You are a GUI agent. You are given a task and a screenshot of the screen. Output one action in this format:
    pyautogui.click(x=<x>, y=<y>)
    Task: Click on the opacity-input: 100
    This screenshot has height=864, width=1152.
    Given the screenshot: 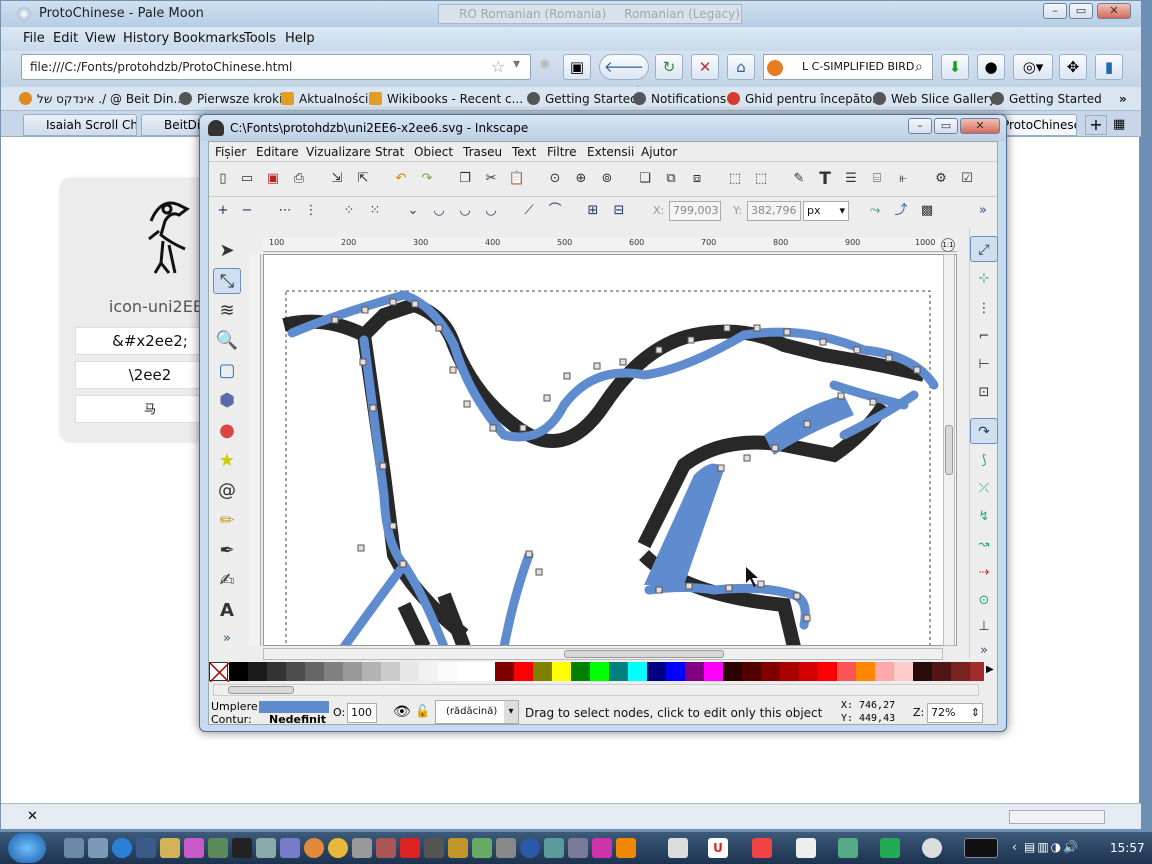 What is the action you would take?
    pyautogui.click(x=362, y=713)
    